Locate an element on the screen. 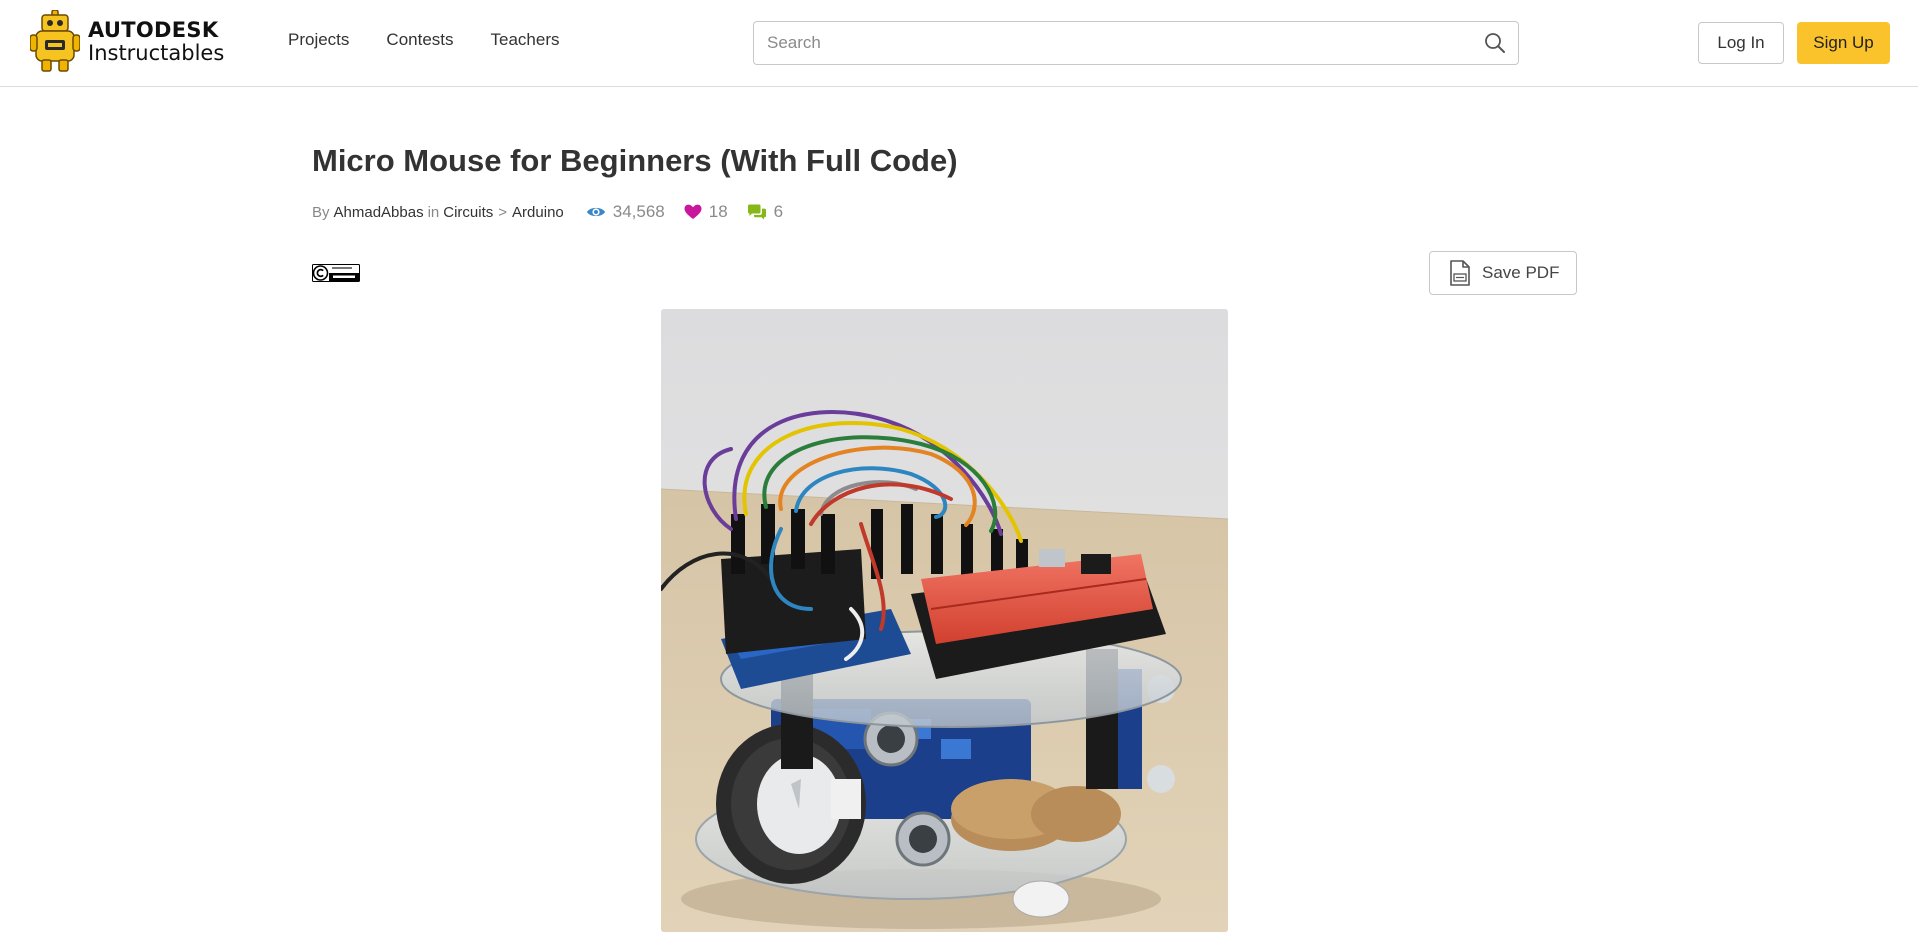 The height and width of the screenshot is (932, 1918). signup-button: Sign Up is located at coordinates (1843, 43).